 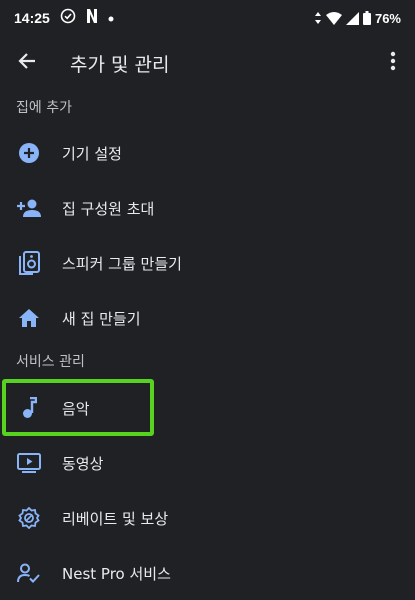 What do you see at coordinates (68, 18) in the screenshot?
I see `check-circle-icon` at bounding box center [68, 18].